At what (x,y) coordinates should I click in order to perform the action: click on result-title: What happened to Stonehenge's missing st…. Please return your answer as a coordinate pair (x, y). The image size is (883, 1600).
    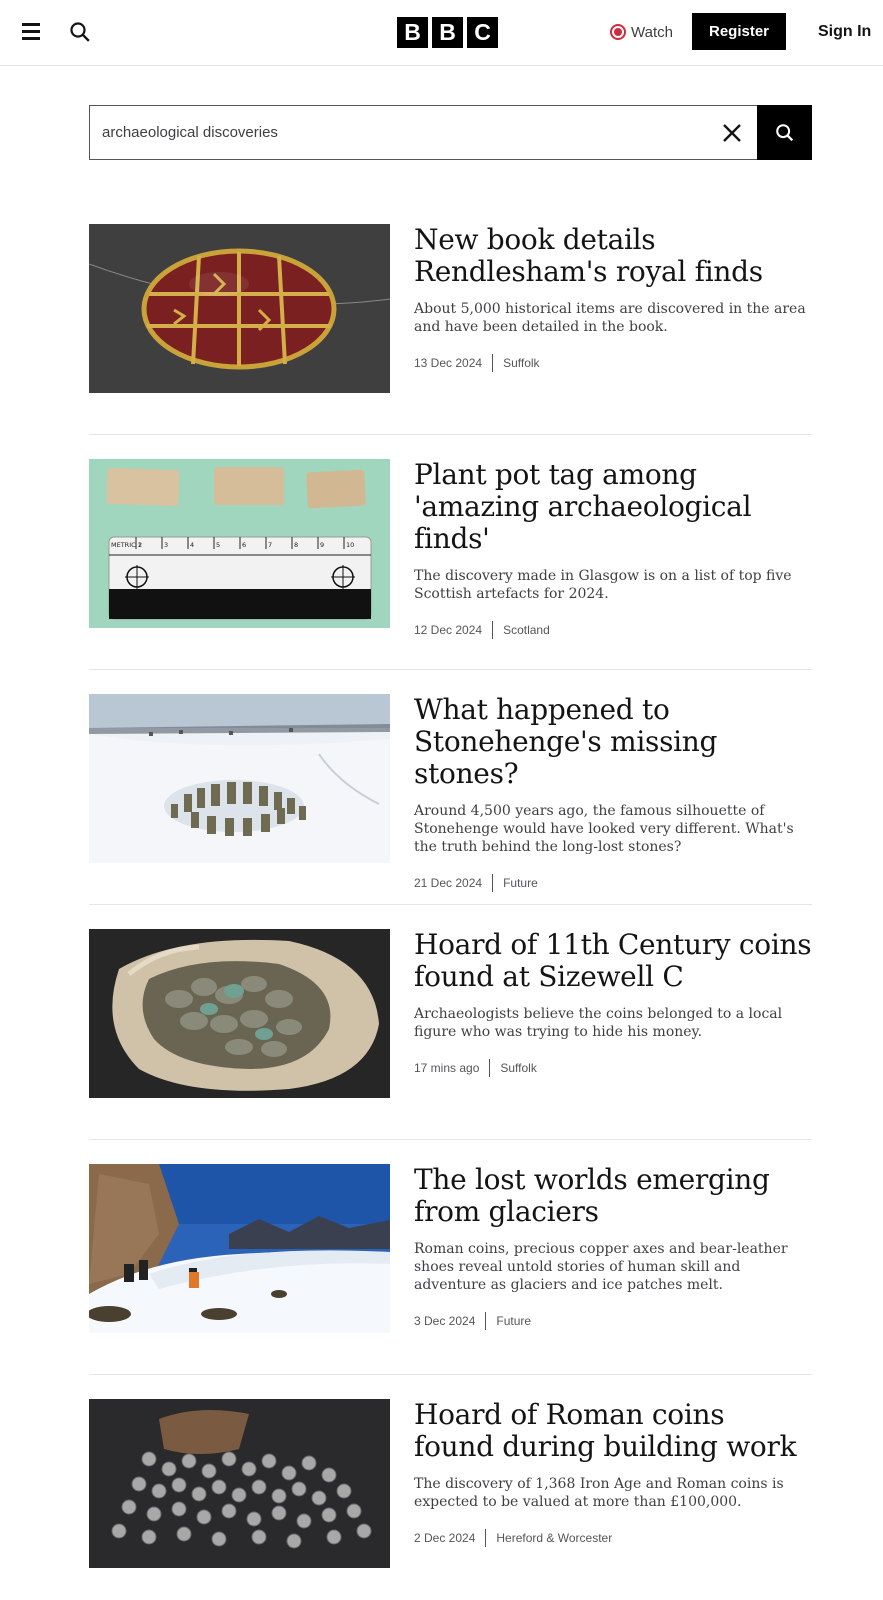
    Looking at the image, I should click on (613, 742).